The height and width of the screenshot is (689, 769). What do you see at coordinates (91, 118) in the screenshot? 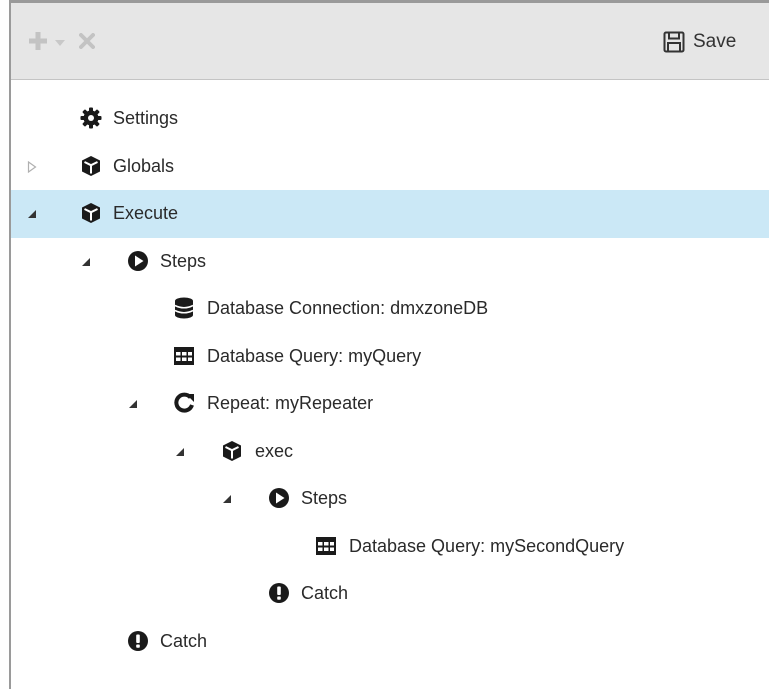
I see `gear-icon` at bounding box center [91, 118].